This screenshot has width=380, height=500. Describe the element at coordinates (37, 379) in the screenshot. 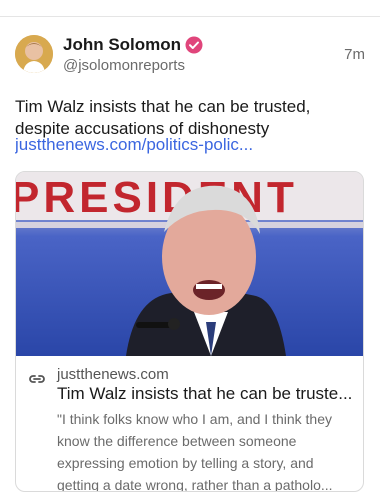

I see `link-icon` at that location.